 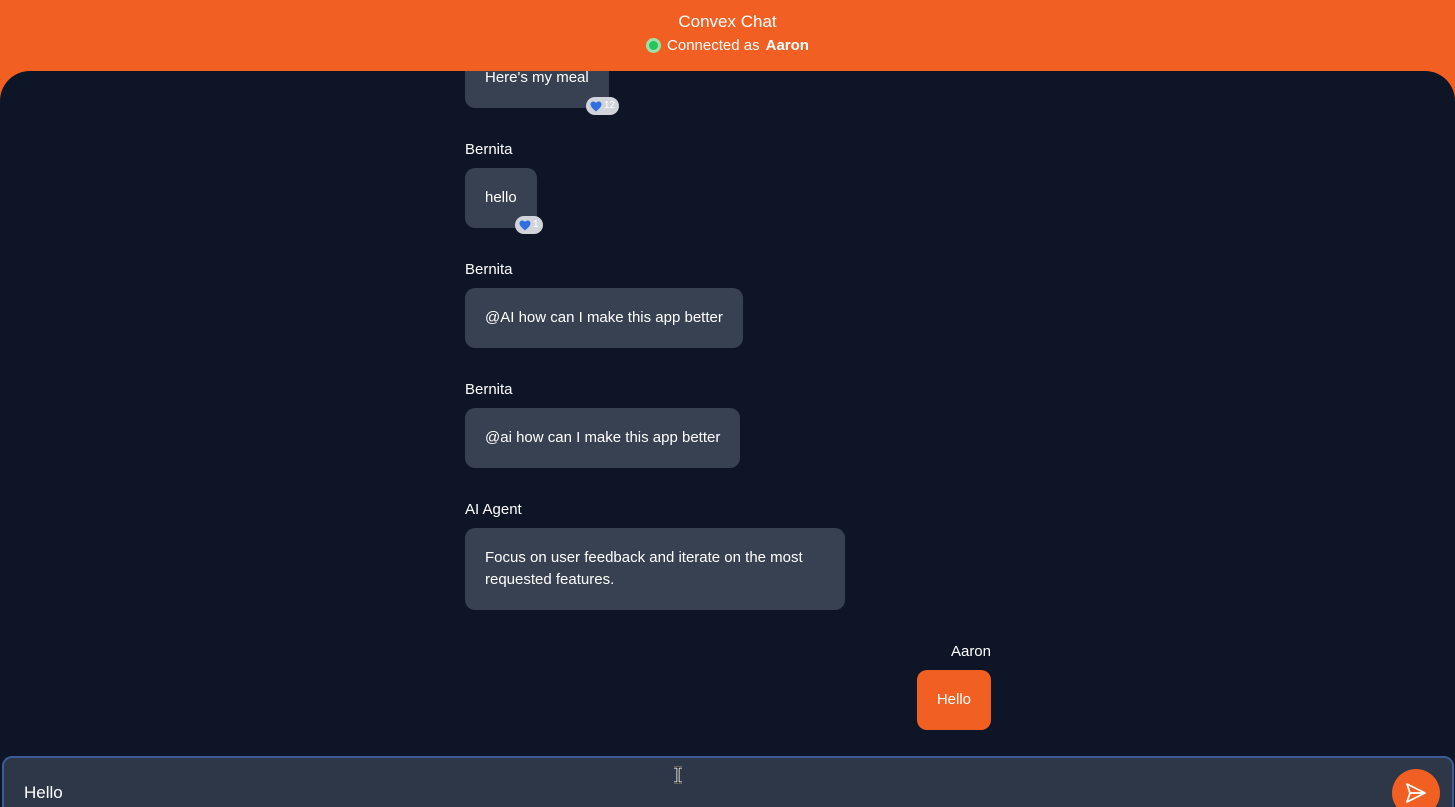 I want to click on paper-plane-icon, so click(x=1416, y=793).